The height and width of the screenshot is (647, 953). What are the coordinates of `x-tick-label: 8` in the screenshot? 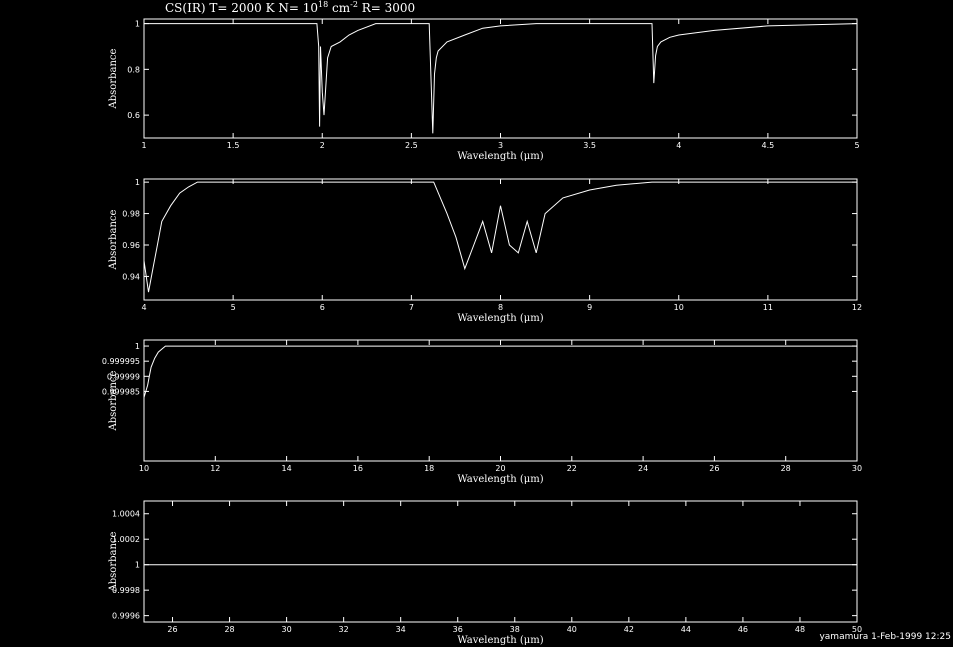 It's located at (500, 307).